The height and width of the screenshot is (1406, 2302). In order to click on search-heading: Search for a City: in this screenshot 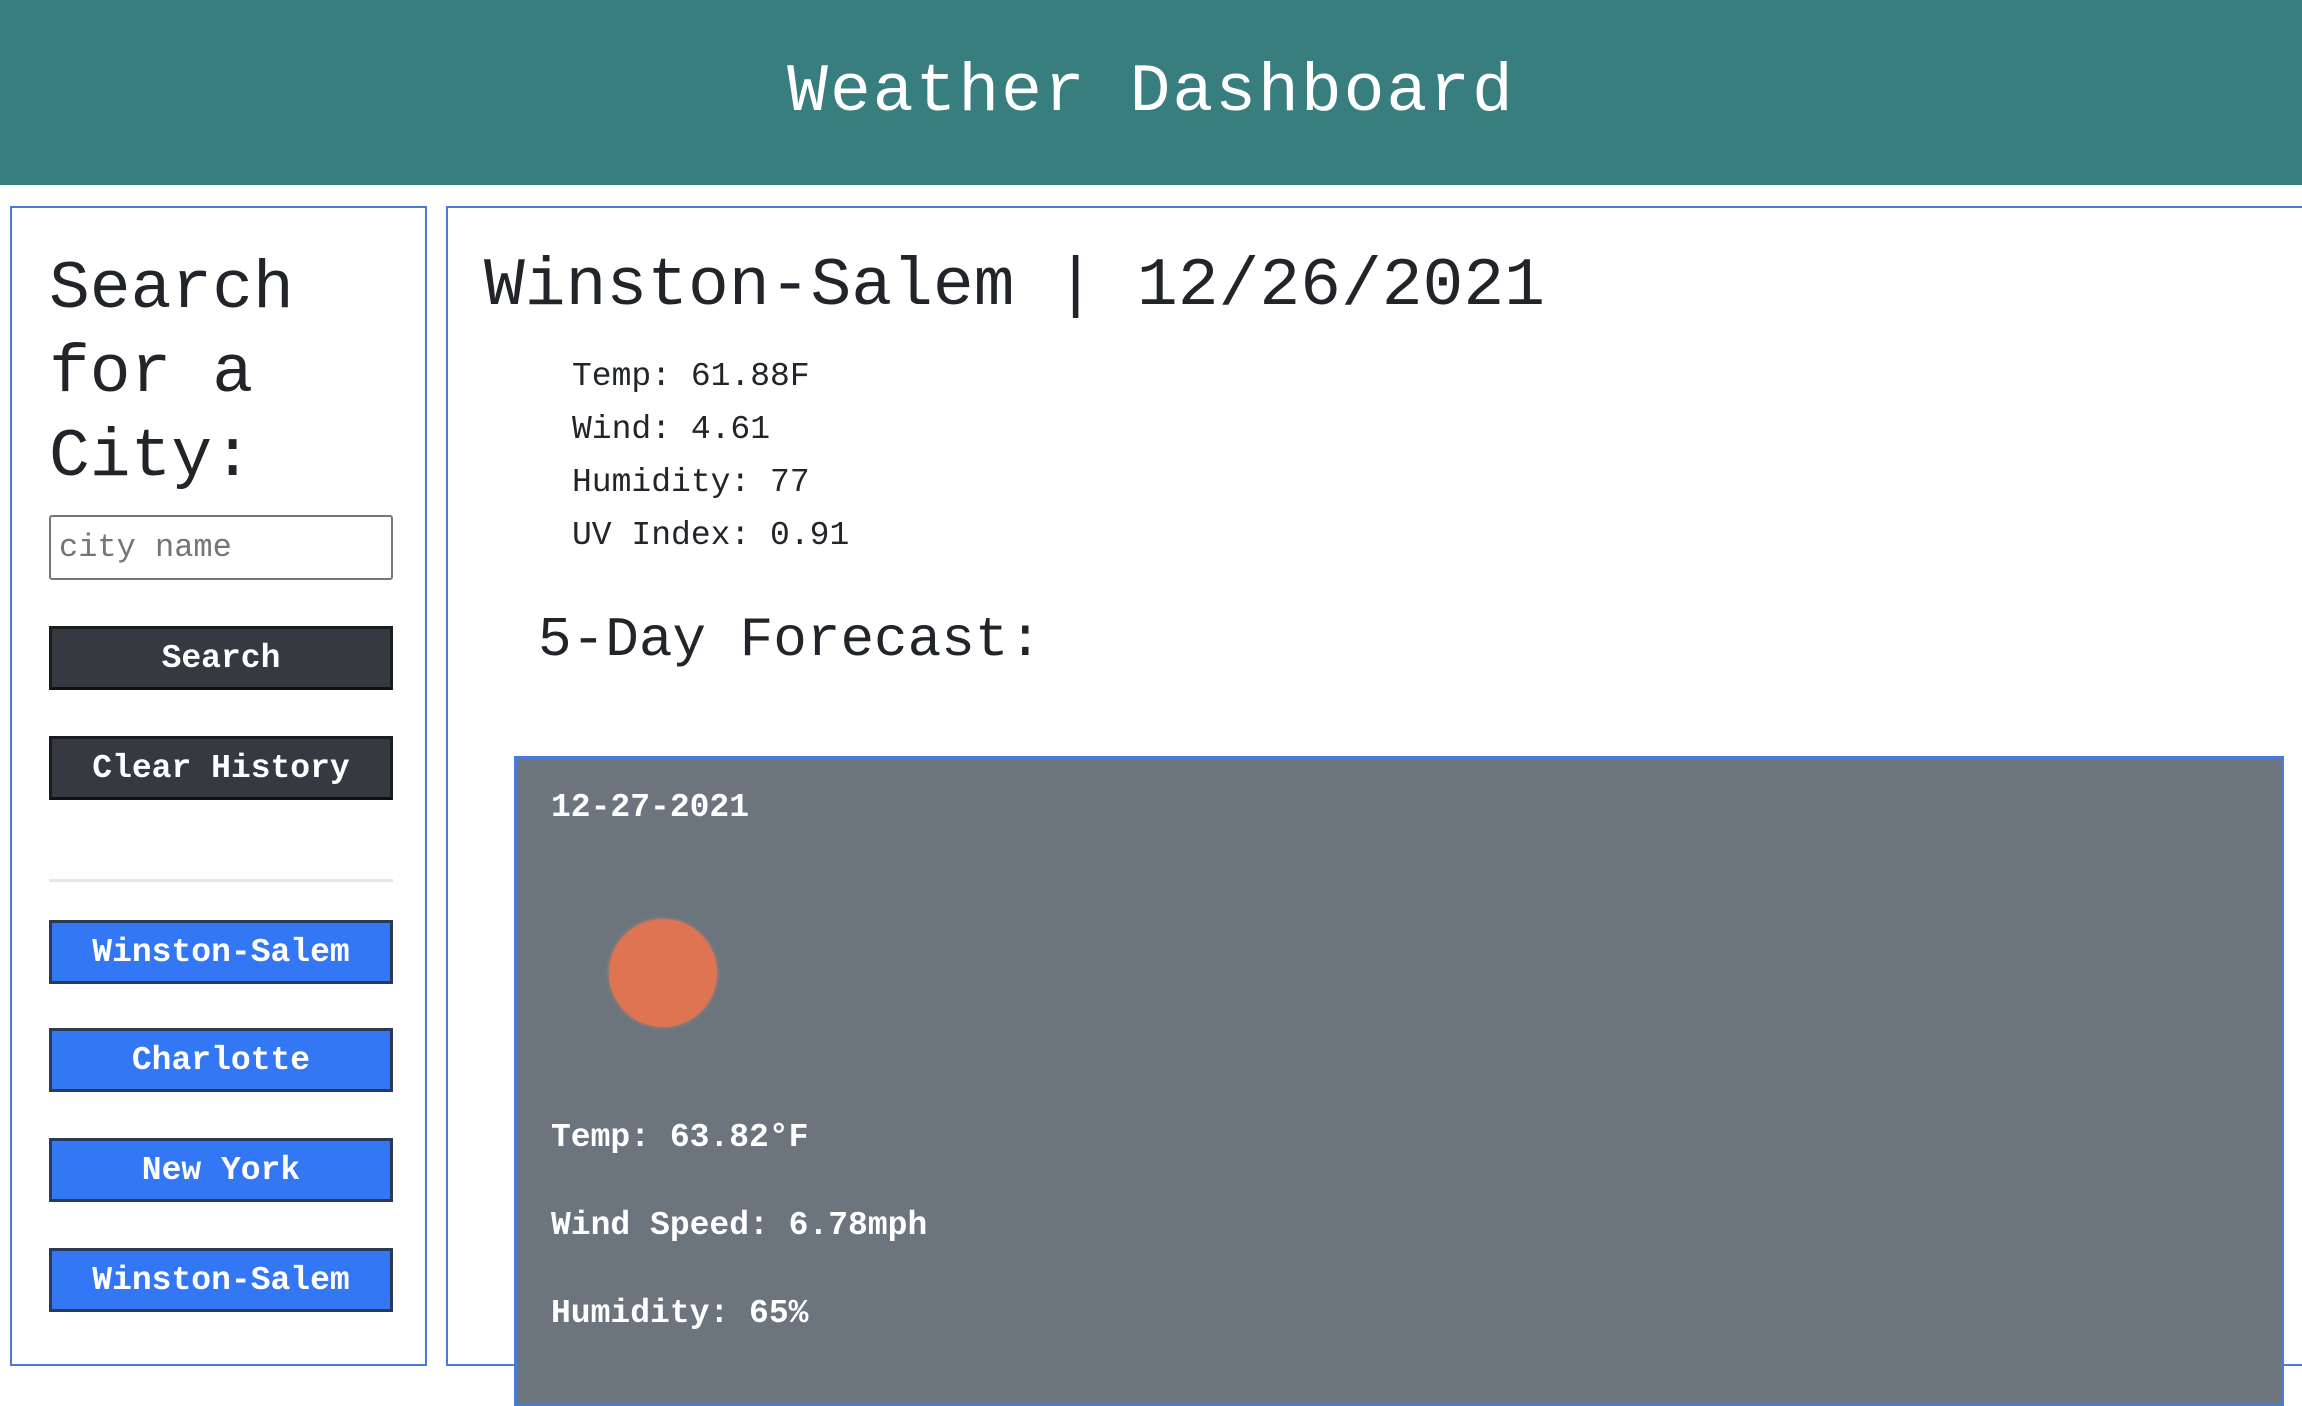, I will do `click(171, 373)`.